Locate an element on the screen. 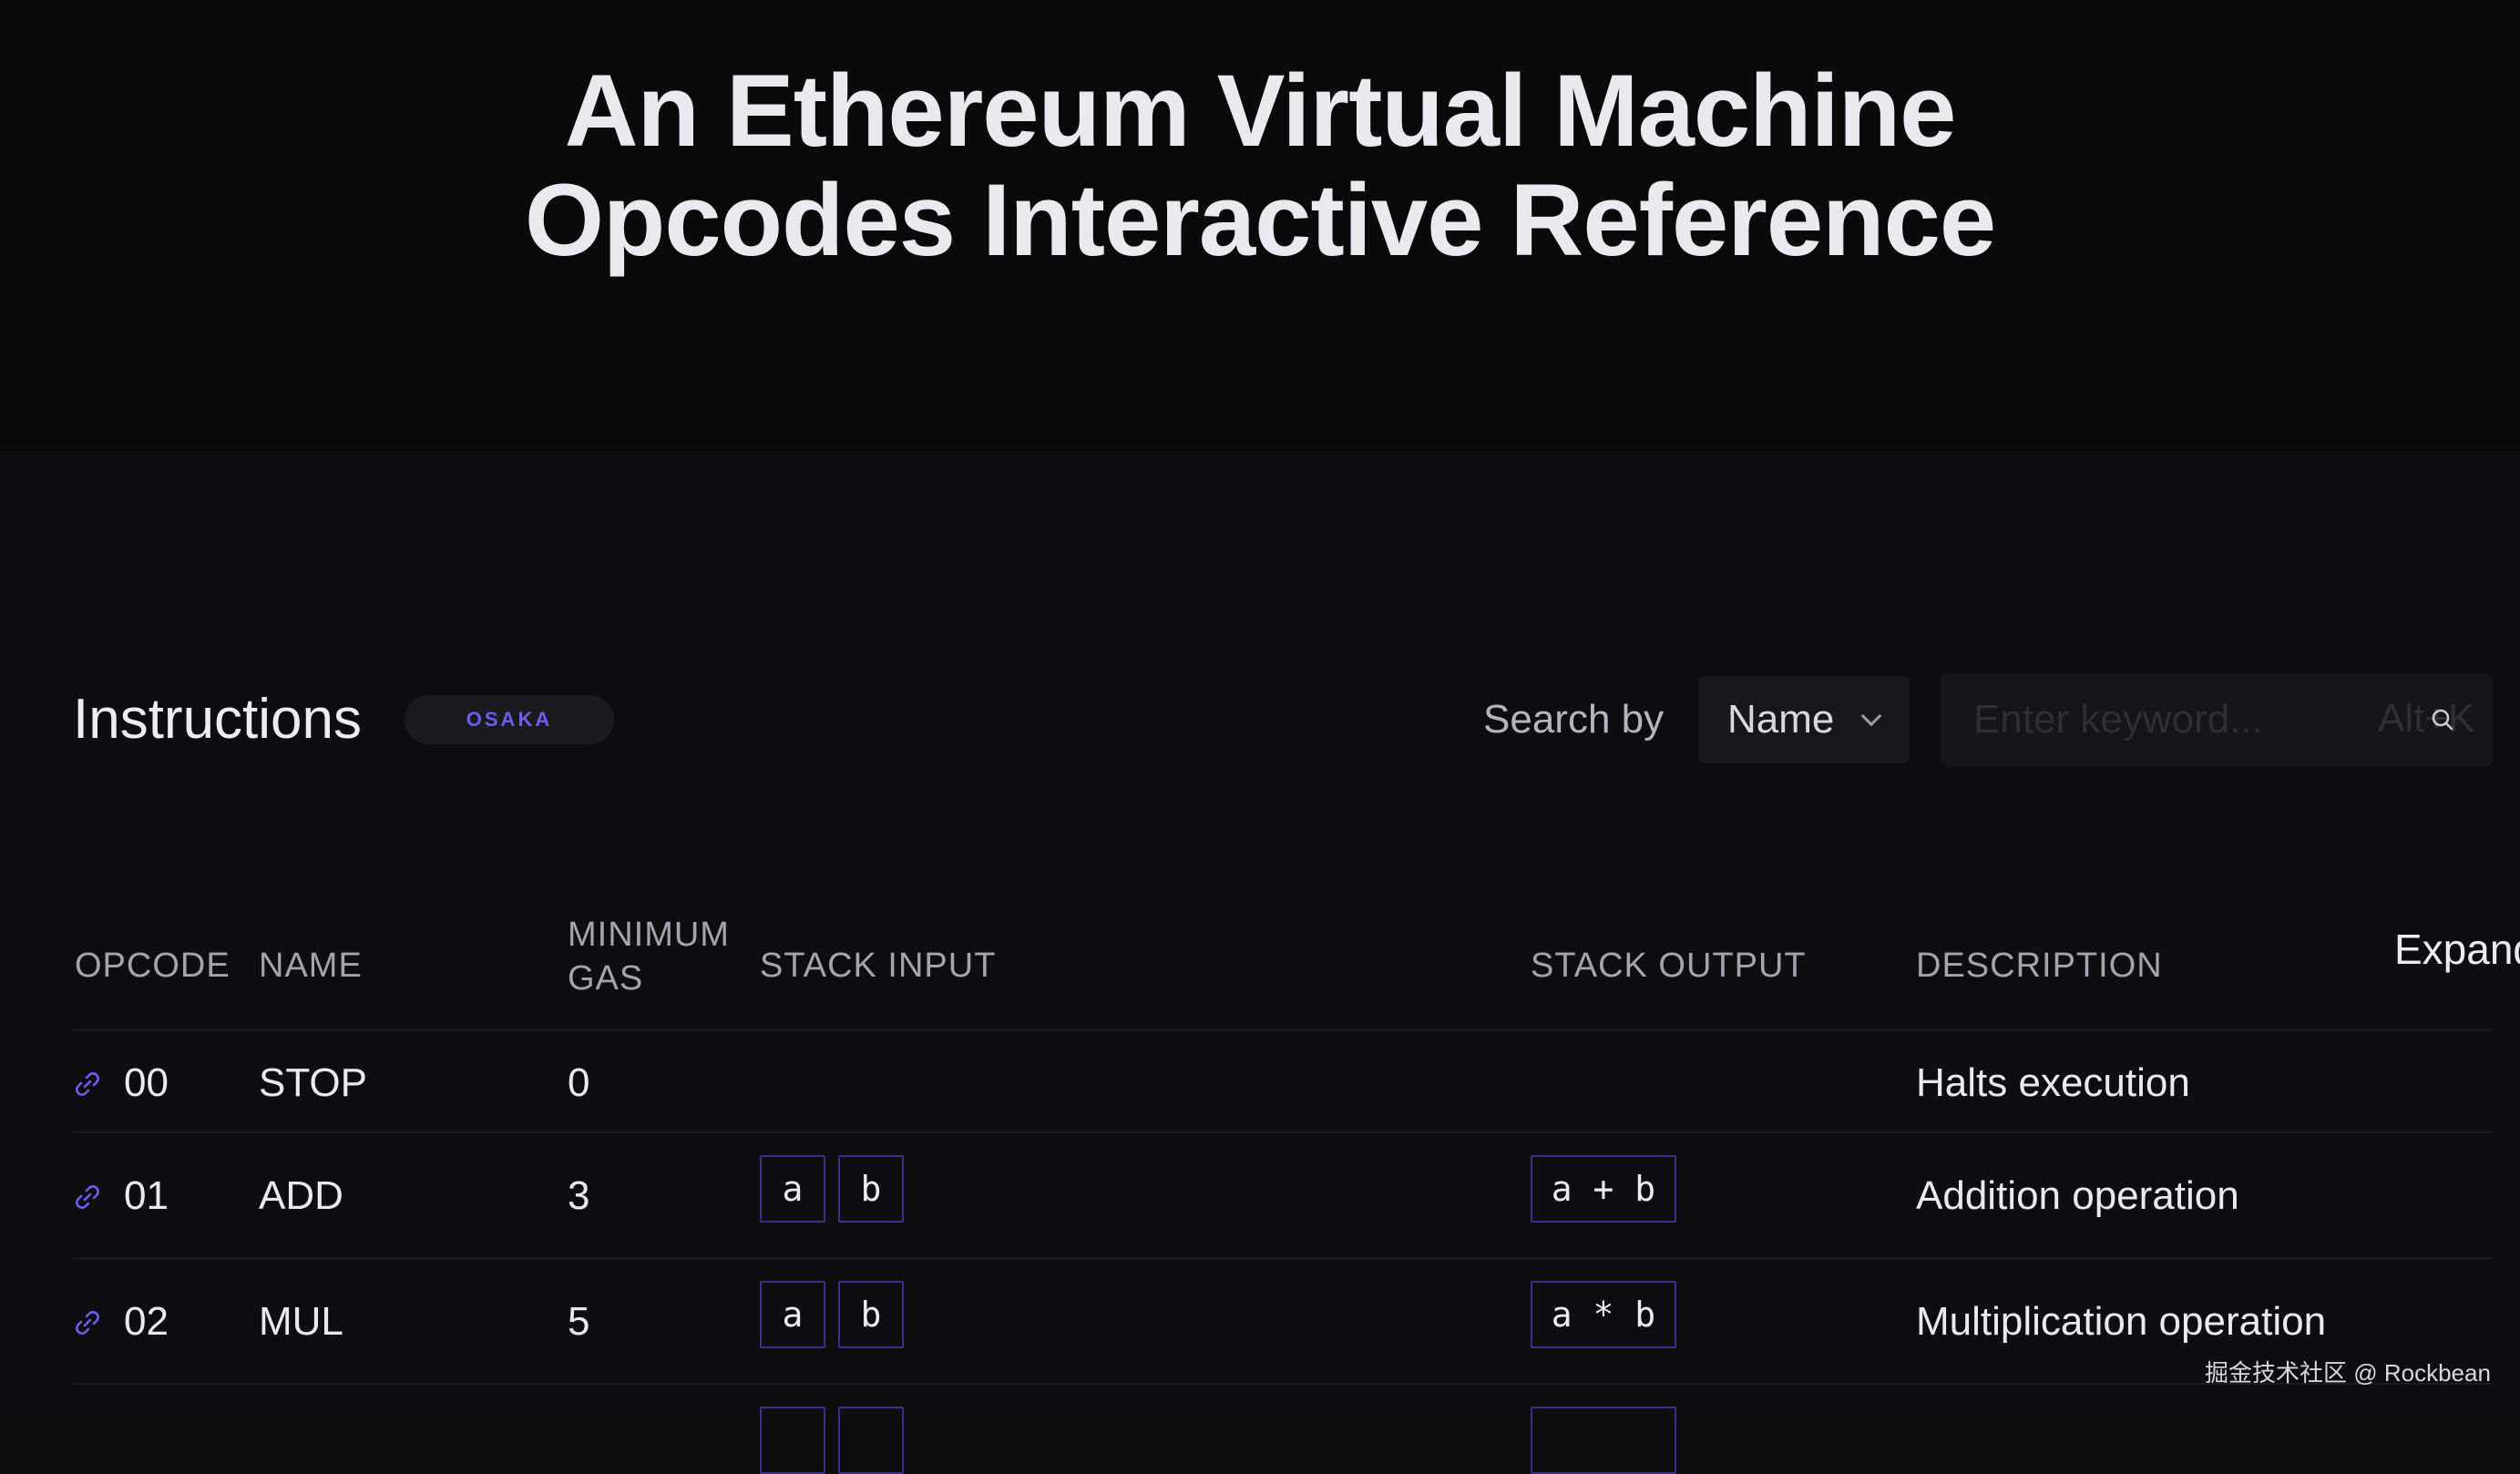 This screenshot has width=2520, height=1474. opcode-description: Addition operation is located at coordinates (2077, 1195).